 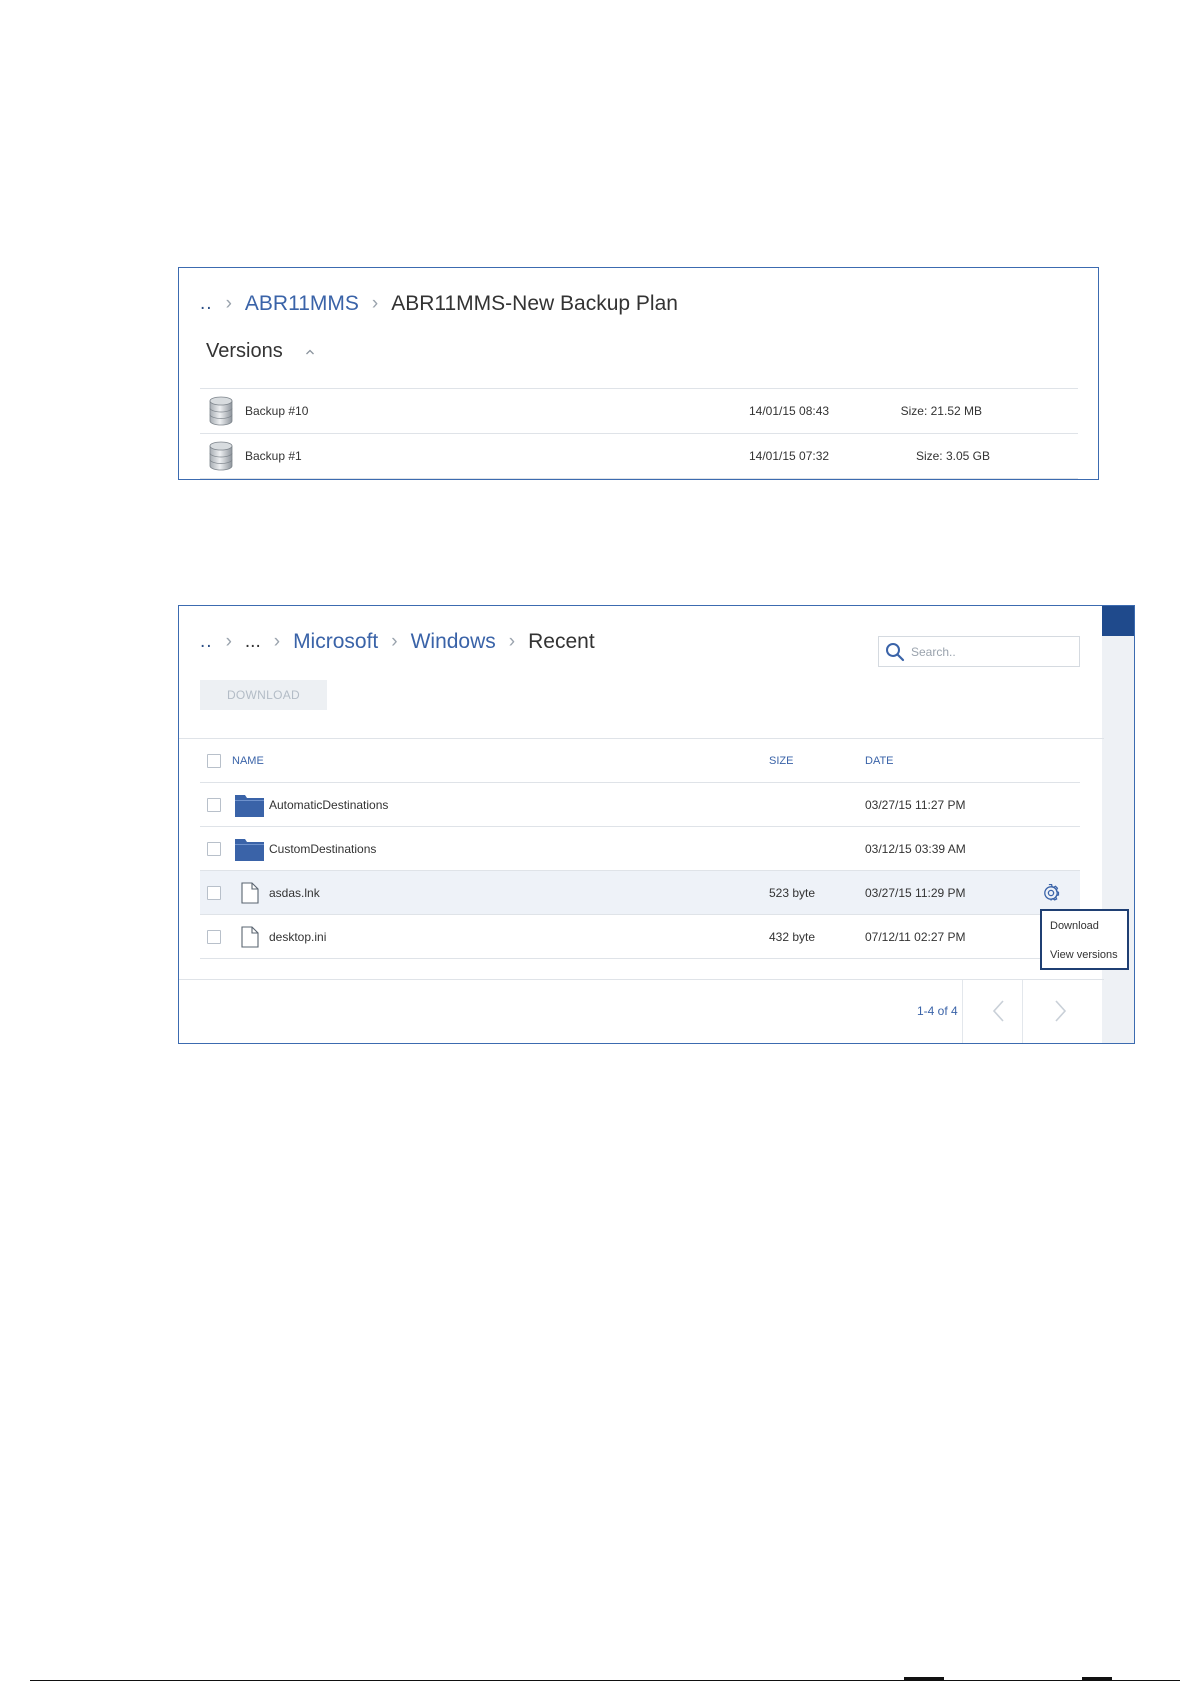 What do you see at coordinates (781, 761) in the screenshot?
I see `column-header-size: SIZE` at bounding box center [781, 761].